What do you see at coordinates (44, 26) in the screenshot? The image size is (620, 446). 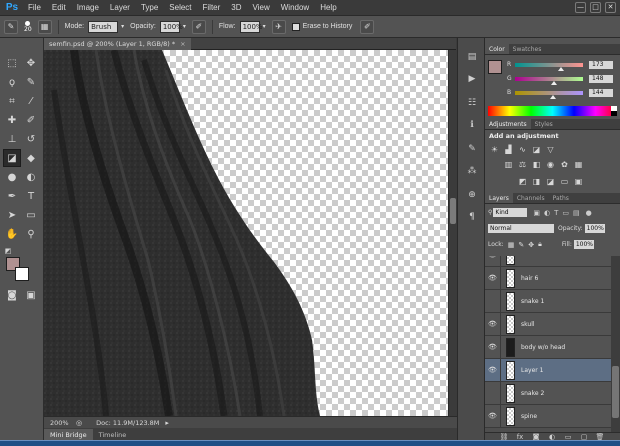 I see `brush-panel-toggle-icon: ▦` at bounding box center [44, 26].